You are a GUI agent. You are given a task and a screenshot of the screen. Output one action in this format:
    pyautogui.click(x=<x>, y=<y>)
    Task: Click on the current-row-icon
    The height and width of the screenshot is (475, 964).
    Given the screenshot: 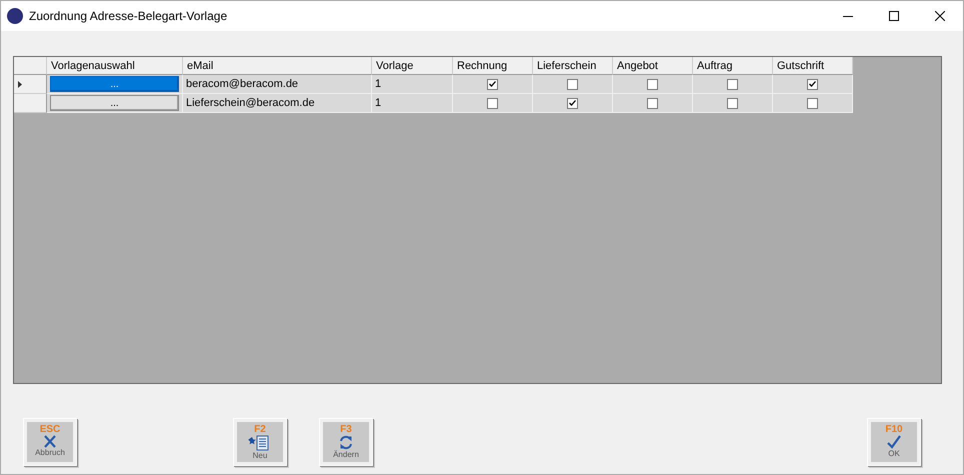 What is the action you would take?
    pyautogui.click(x=20, y=84)
    